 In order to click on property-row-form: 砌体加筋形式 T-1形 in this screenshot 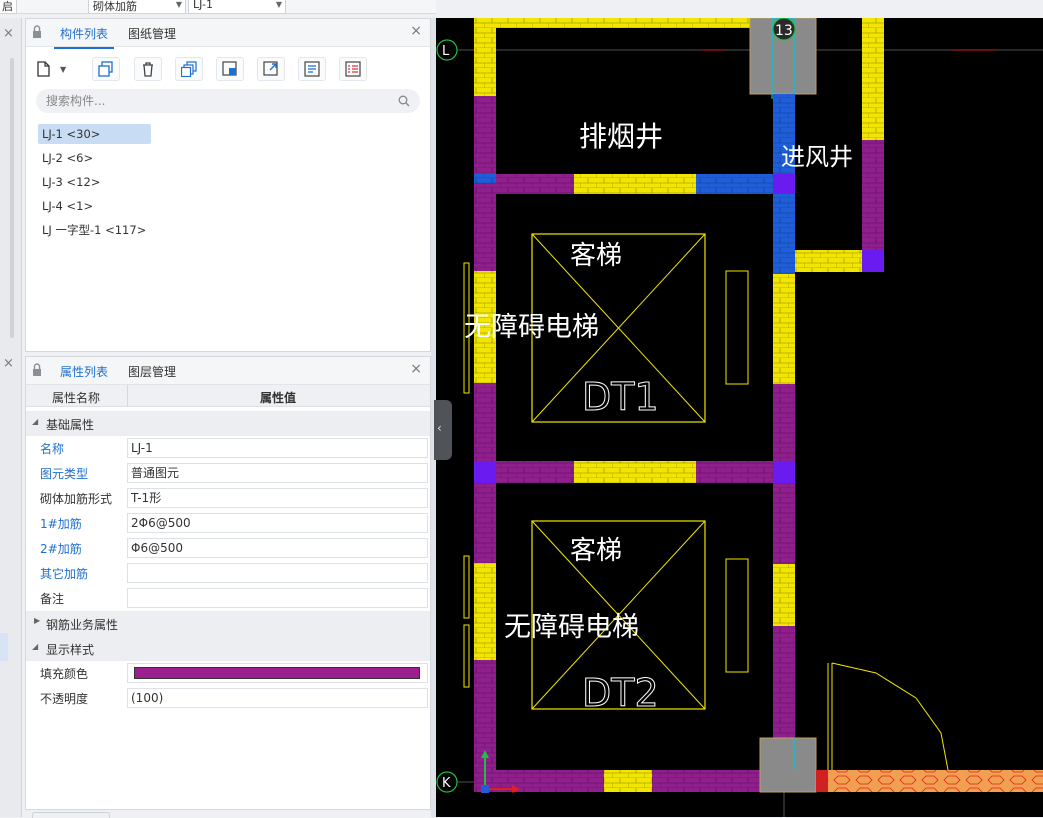, I will do `click(228, 498)`.